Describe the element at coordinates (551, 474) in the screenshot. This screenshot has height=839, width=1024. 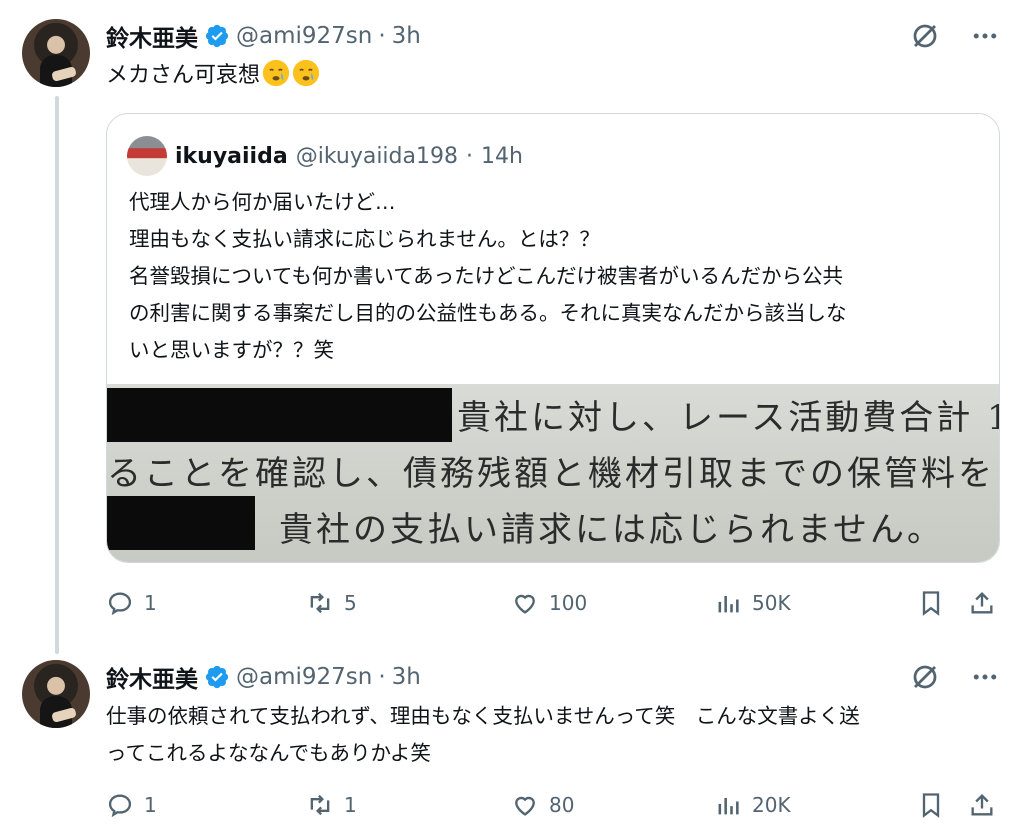
I see `document-line: ることを確認し、債務残額と機材引取までの保管料を` at that location.